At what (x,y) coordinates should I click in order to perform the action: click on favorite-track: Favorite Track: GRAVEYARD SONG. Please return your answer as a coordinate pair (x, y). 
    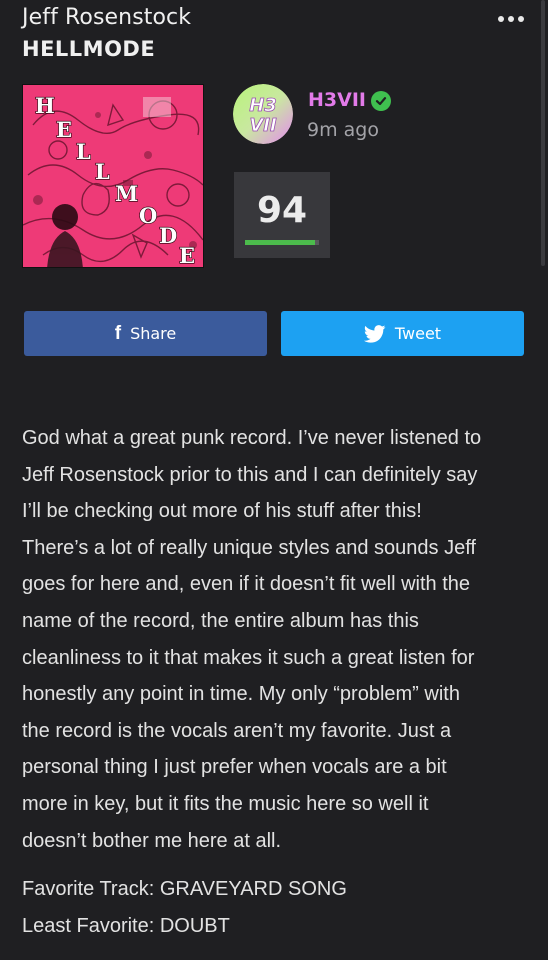
    Looking at the image, I should click on (184, 889).